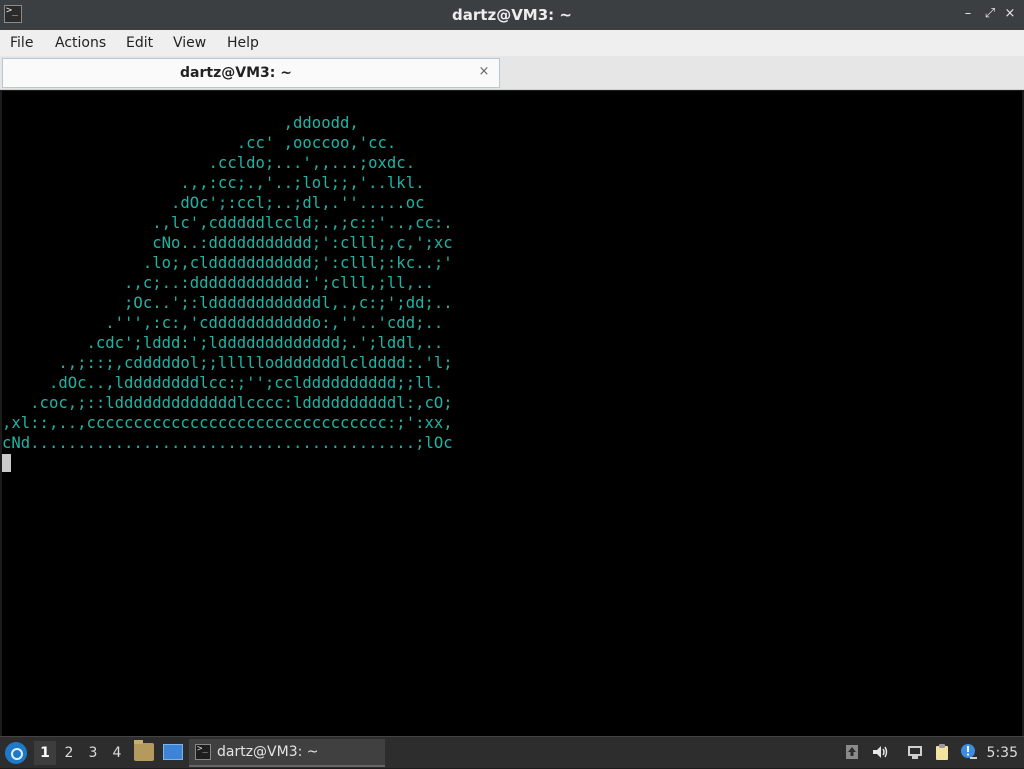 Image resolution: width=1024 pixels, height=769 pixels. Describe the element at coordinates (990, 14) in the screenshot. I see `maximize-icon: ⤢` at that location.